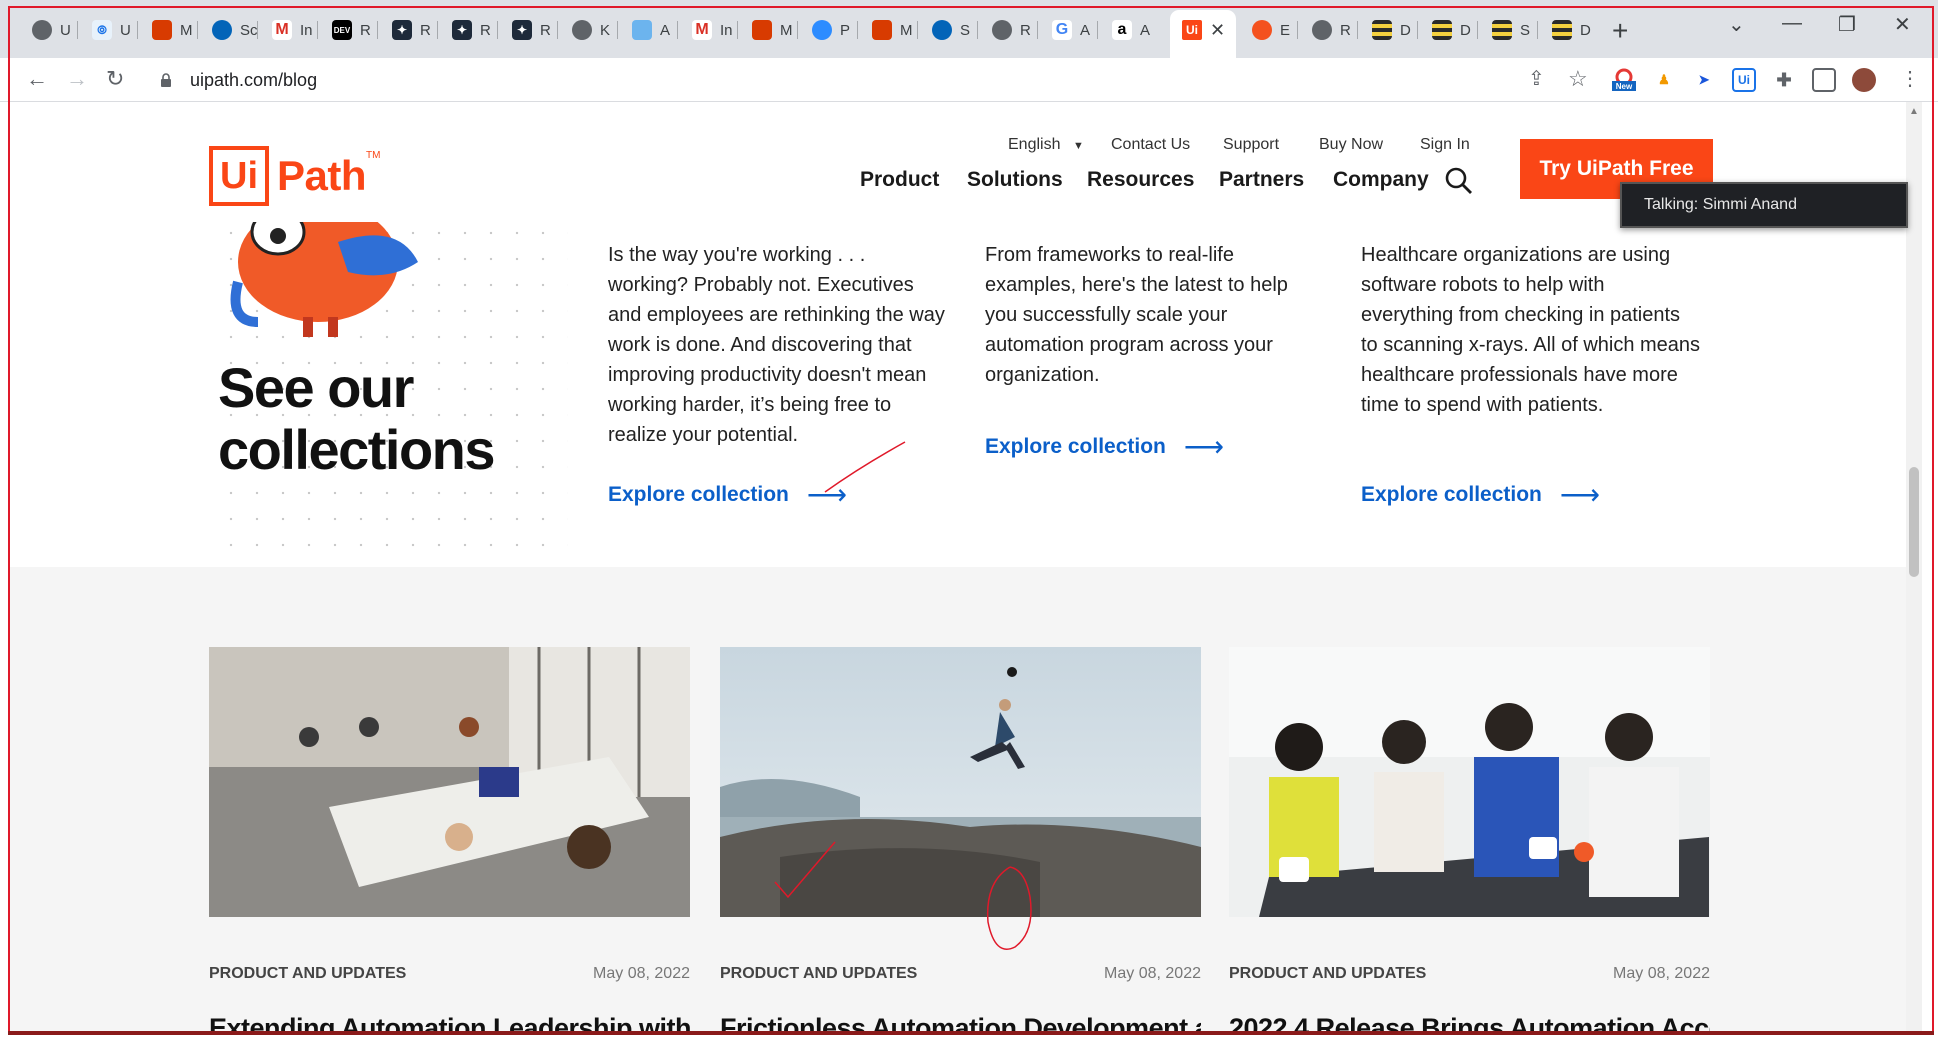 Image resolution: width=1938 pixels, height=1038 pixels. Describe the element at coordinates (1262, 30) in the screenshot. I see `chrome-icon` at that location.